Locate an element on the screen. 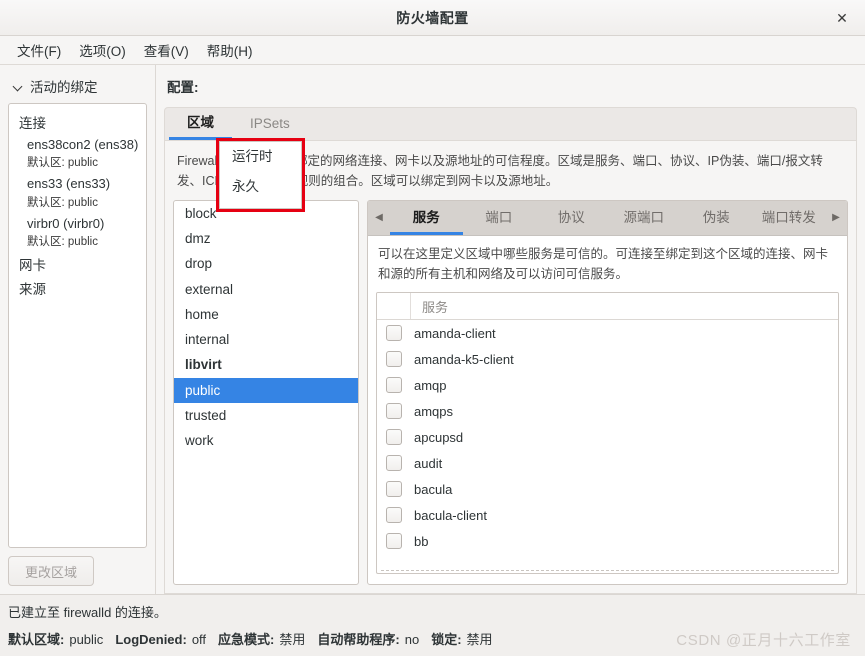  status-panic-mode-key: 应急模式: is located at coordinates (246, 639).